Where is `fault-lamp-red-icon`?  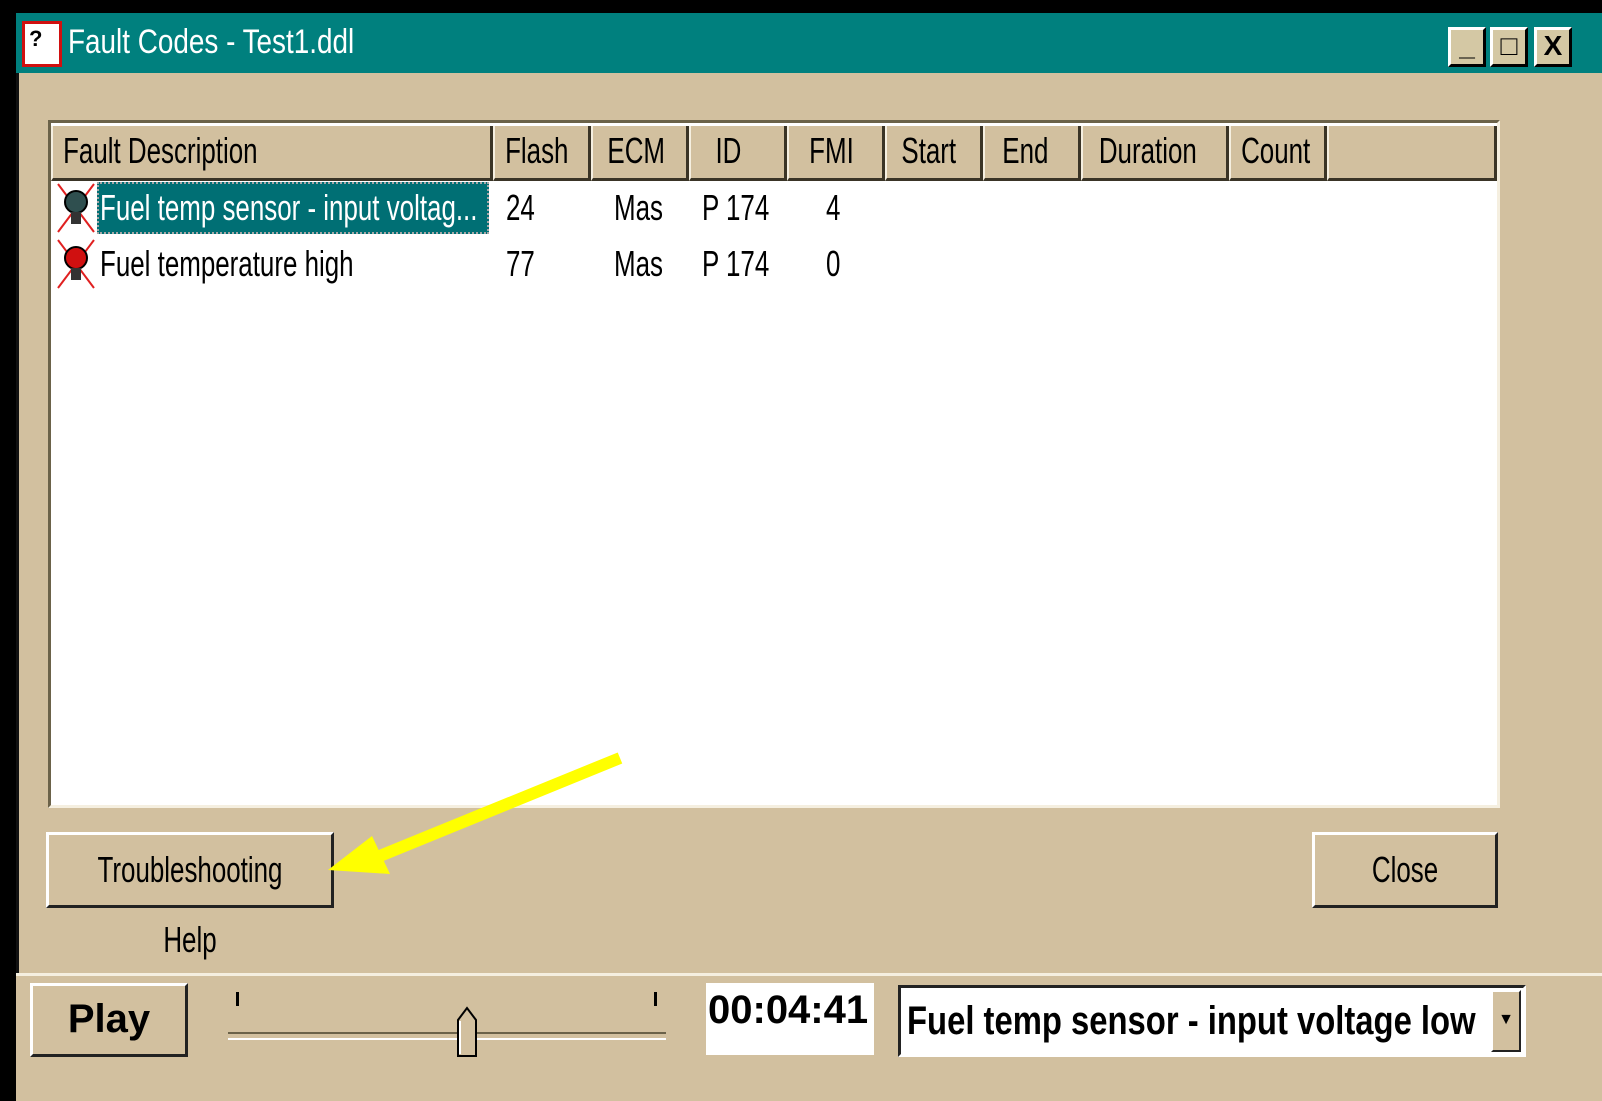 fault-lamp-red-icon is located at coordinates (76, 264).